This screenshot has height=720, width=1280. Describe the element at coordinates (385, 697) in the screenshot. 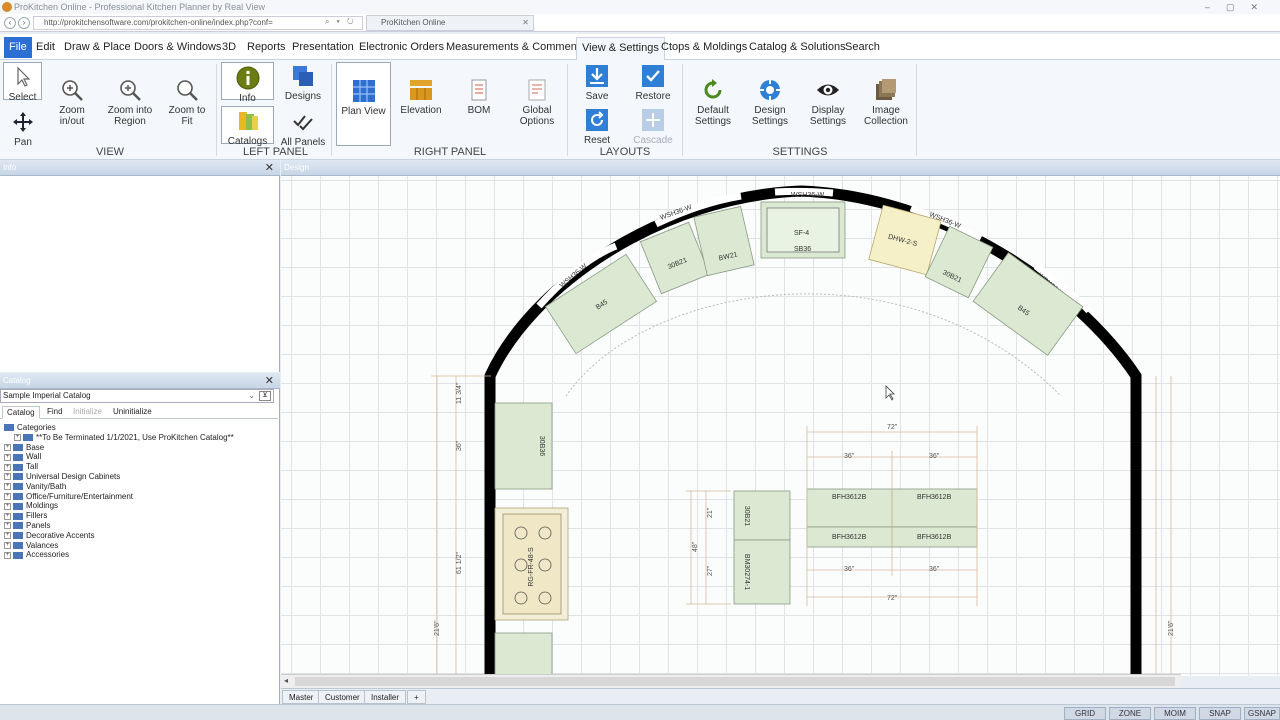

I see `tab-installer: Installer` at that location.